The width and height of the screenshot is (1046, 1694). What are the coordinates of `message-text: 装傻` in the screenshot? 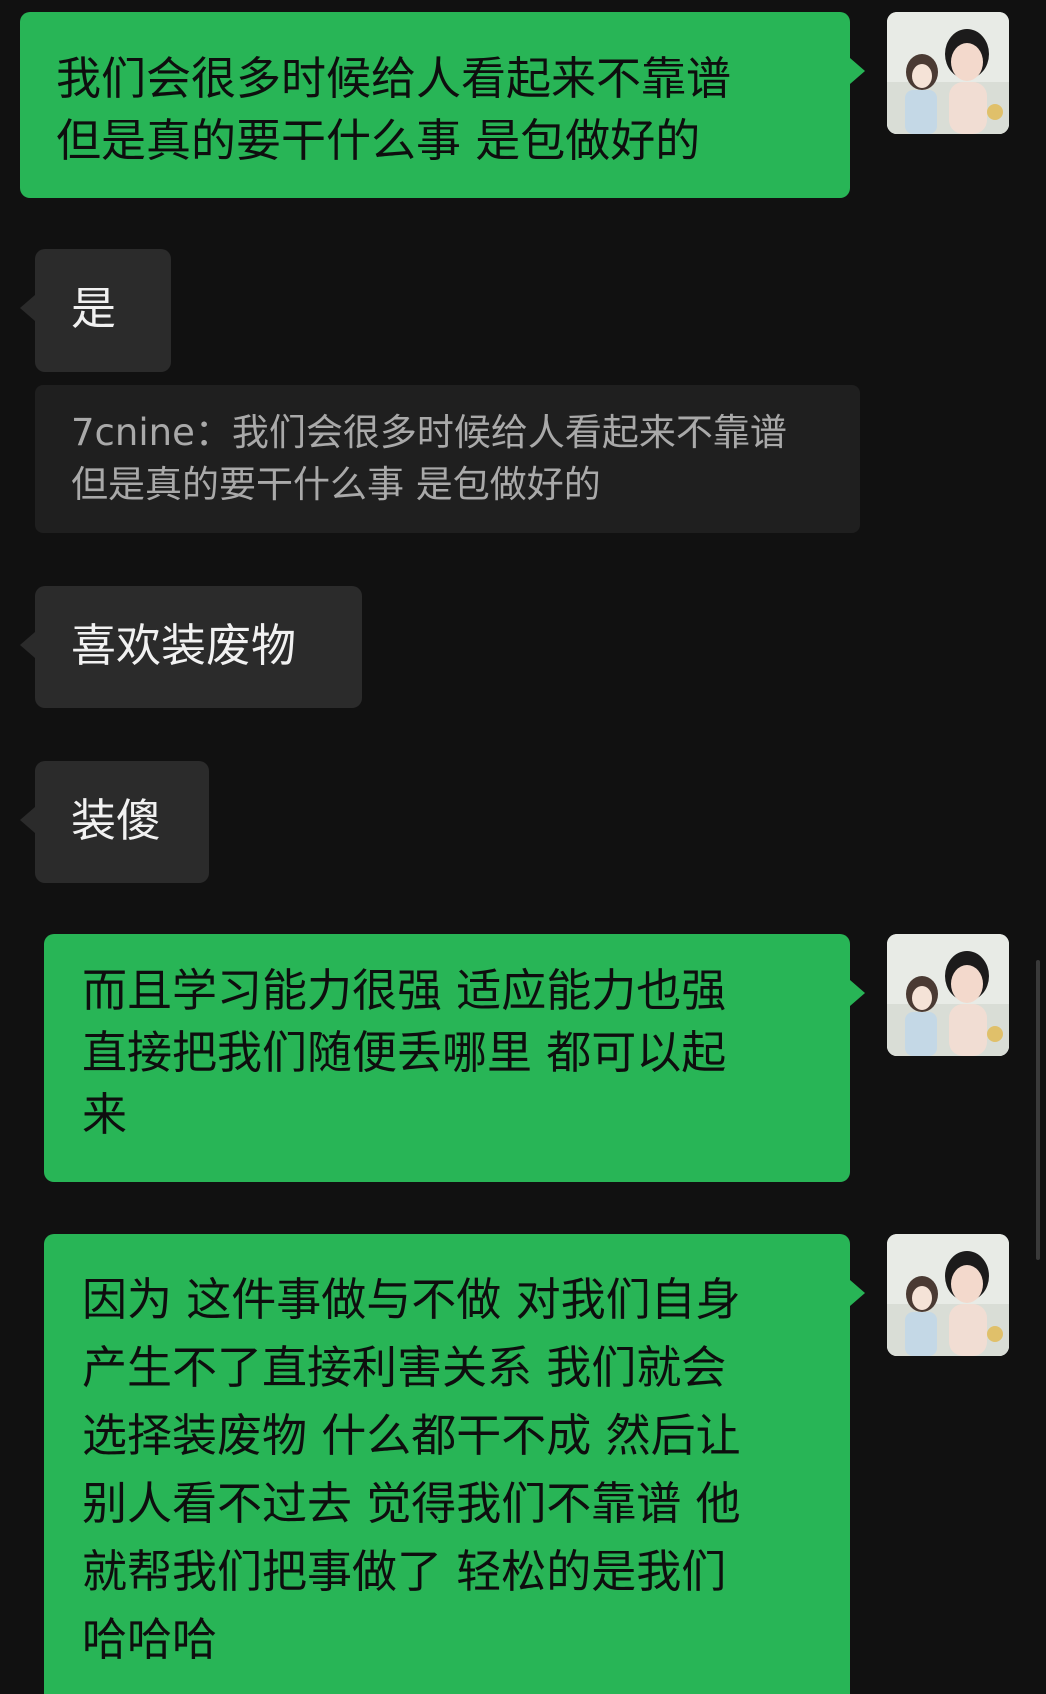 It's located at (116, 820).